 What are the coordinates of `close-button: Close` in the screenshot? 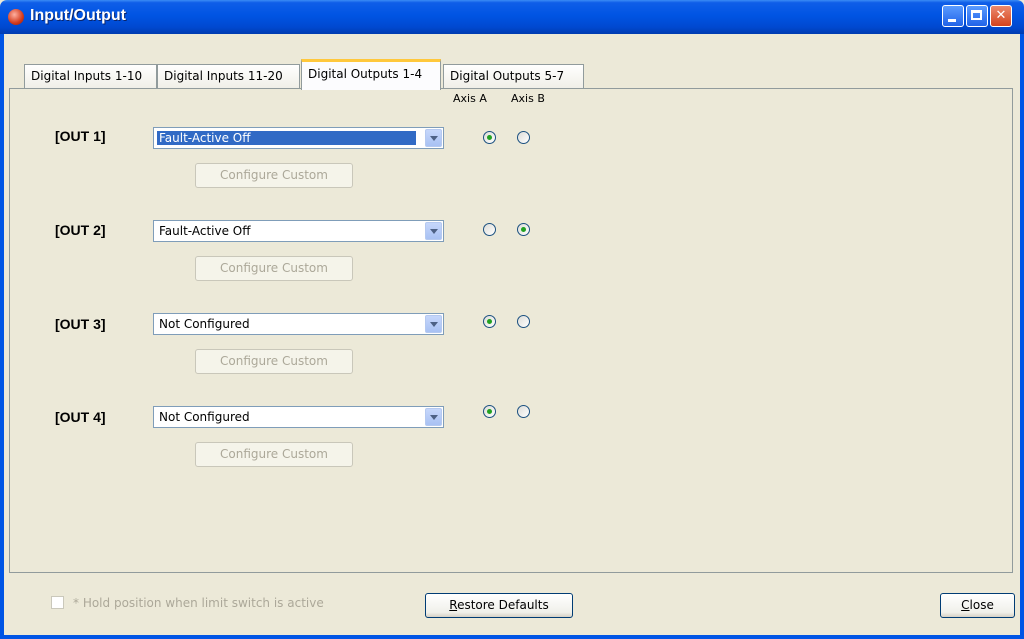 It's located at (977, 605).